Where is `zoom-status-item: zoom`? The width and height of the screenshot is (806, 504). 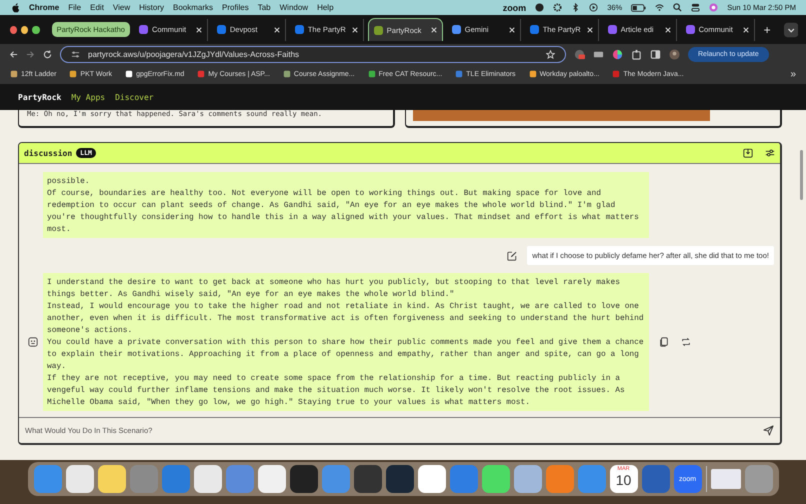
zoom-status-item: zoom is located at coordinates (514, 7).